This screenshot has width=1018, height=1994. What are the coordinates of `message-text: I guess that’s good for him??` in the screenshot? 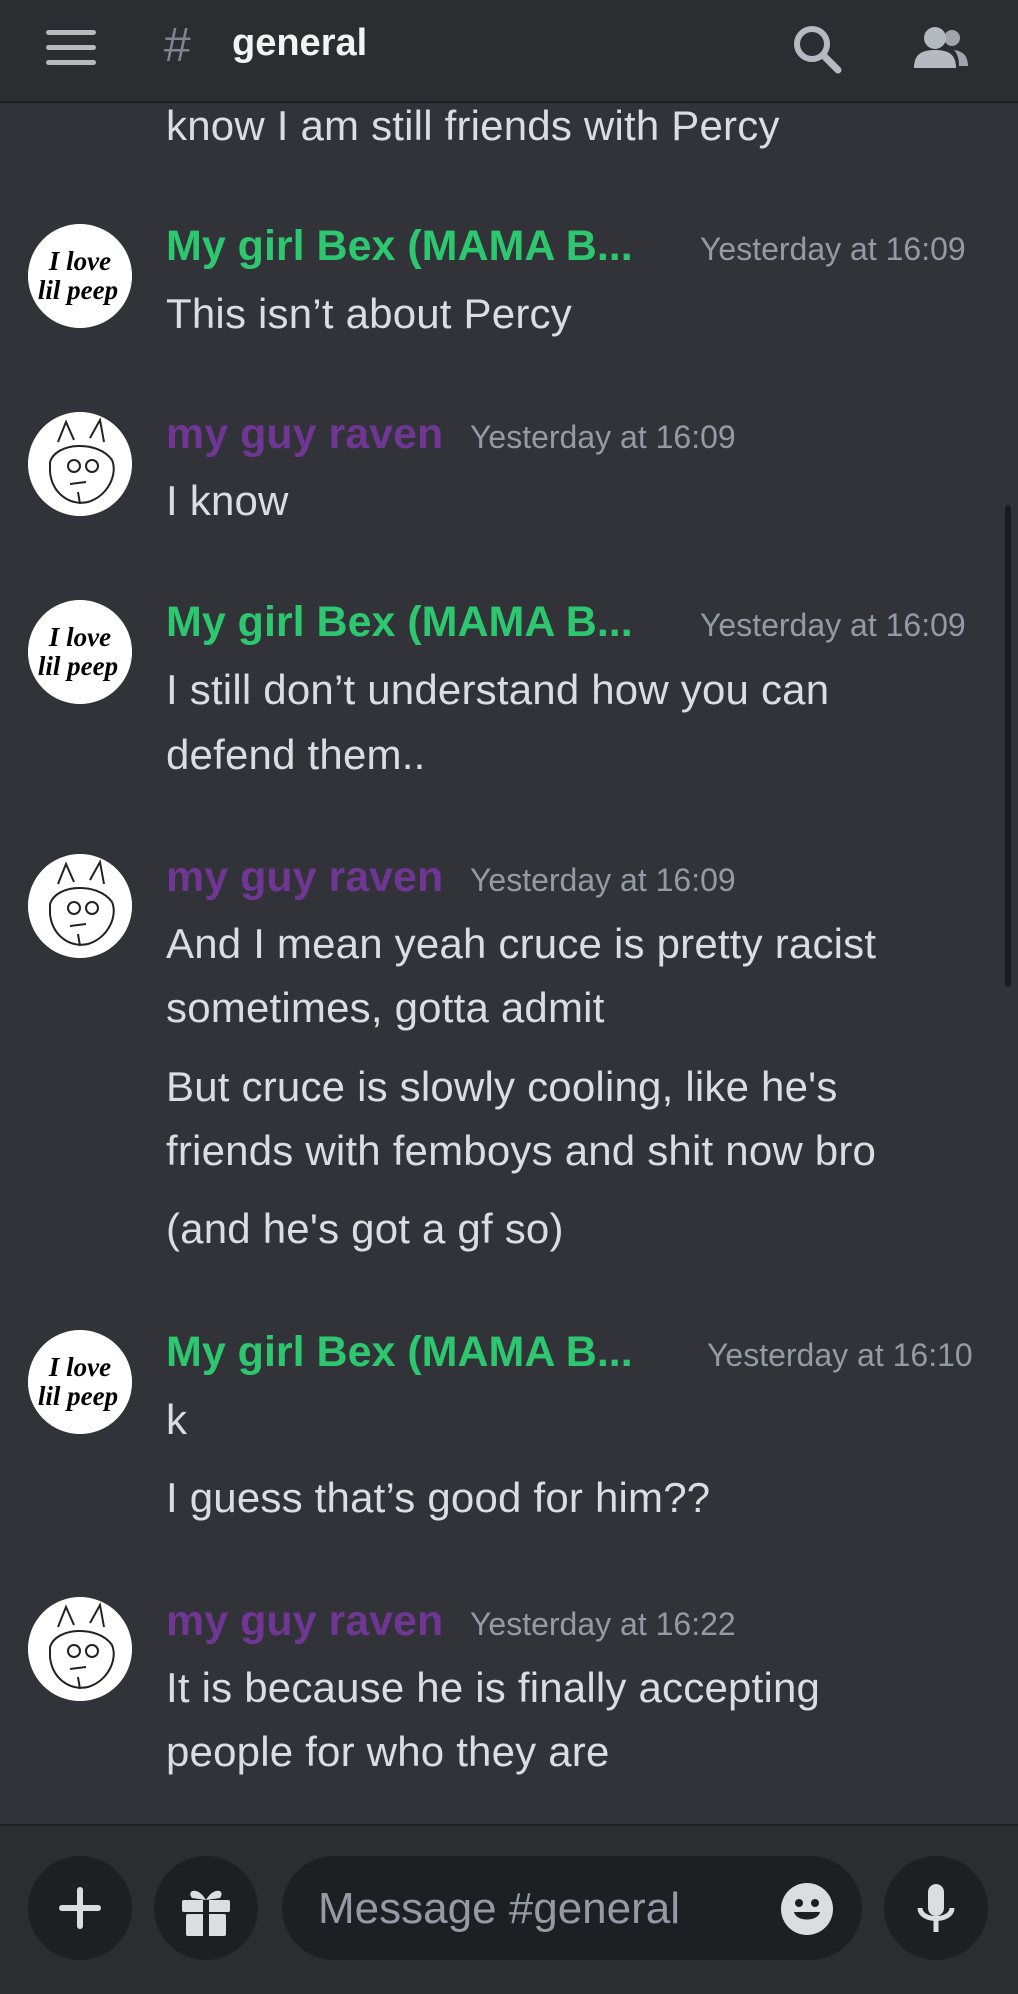 It's located at (438, 1497).